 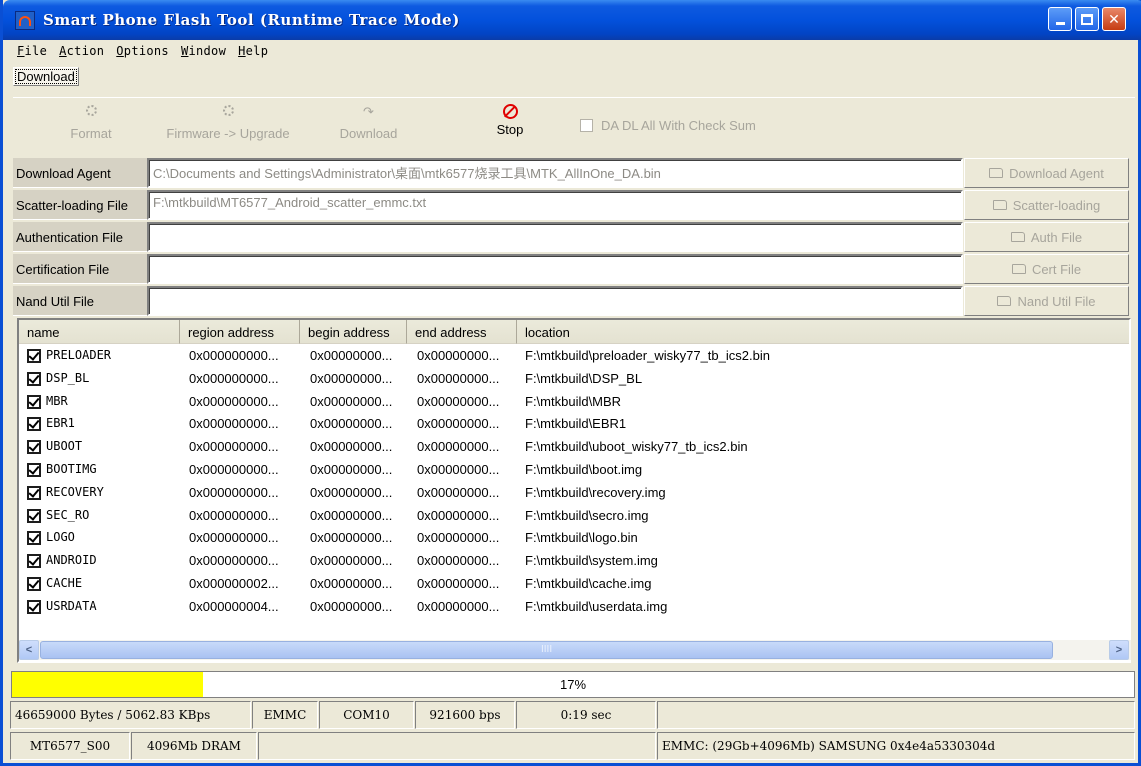 What do you see at coordinates (228, 119) in the screenshot?
I see `firmware-upgrade-button: Firmware -> Upgrade` at bounding box center [228, 119].